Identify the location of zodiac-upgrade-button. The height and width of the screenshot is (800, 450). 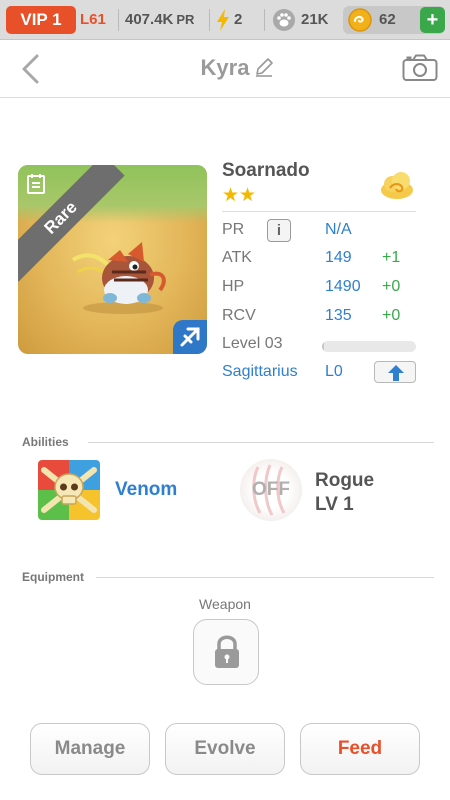
(395, 372).